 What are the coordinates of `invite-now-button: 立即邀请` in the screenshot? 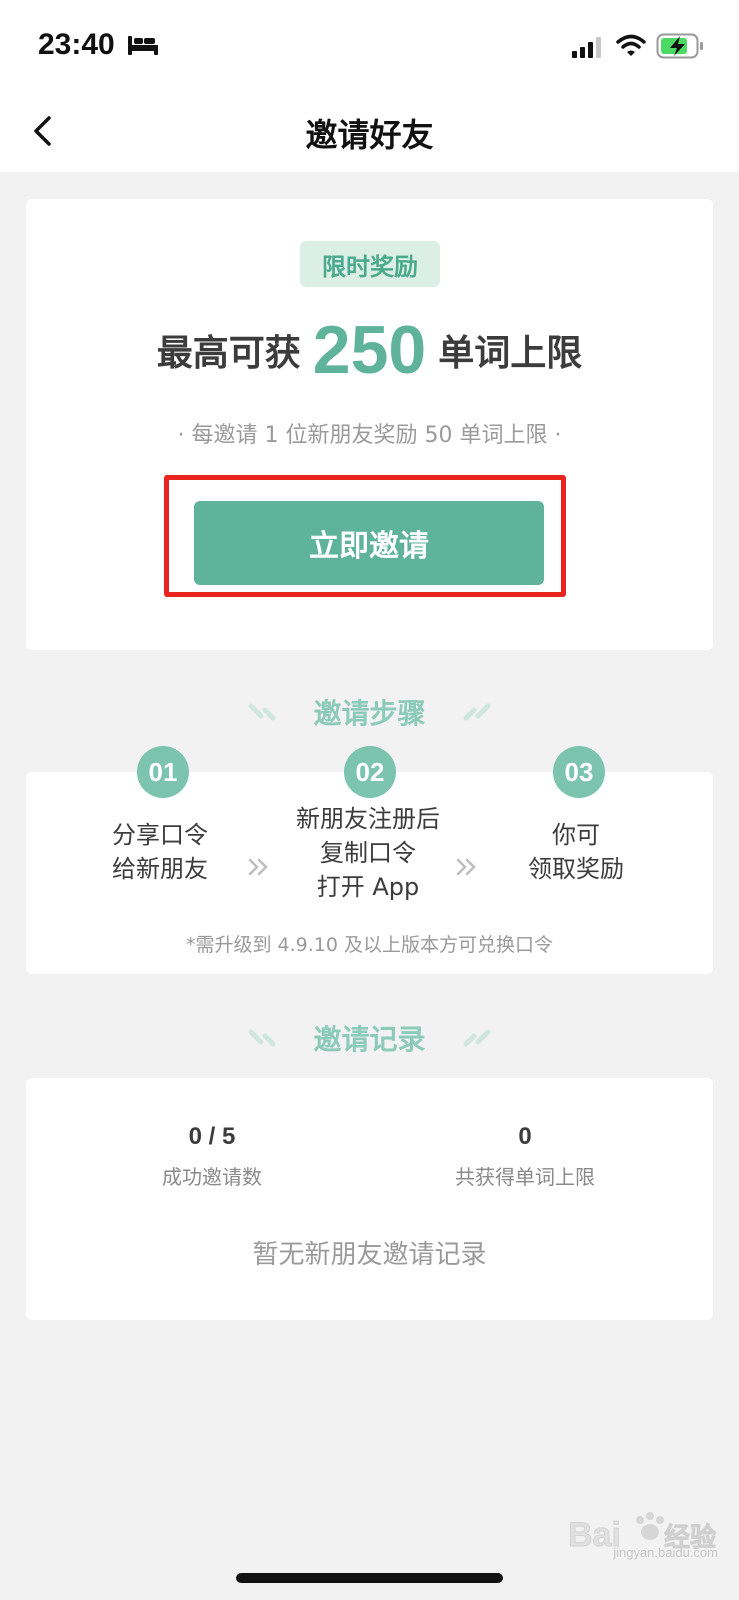 It's located at (369, 543).